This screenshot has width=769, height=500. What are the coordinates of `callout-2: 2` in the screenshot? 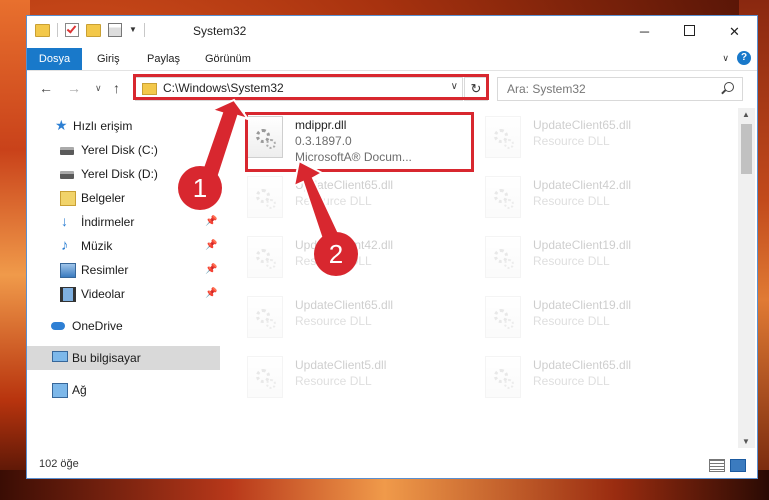 It's located at (336, 254).